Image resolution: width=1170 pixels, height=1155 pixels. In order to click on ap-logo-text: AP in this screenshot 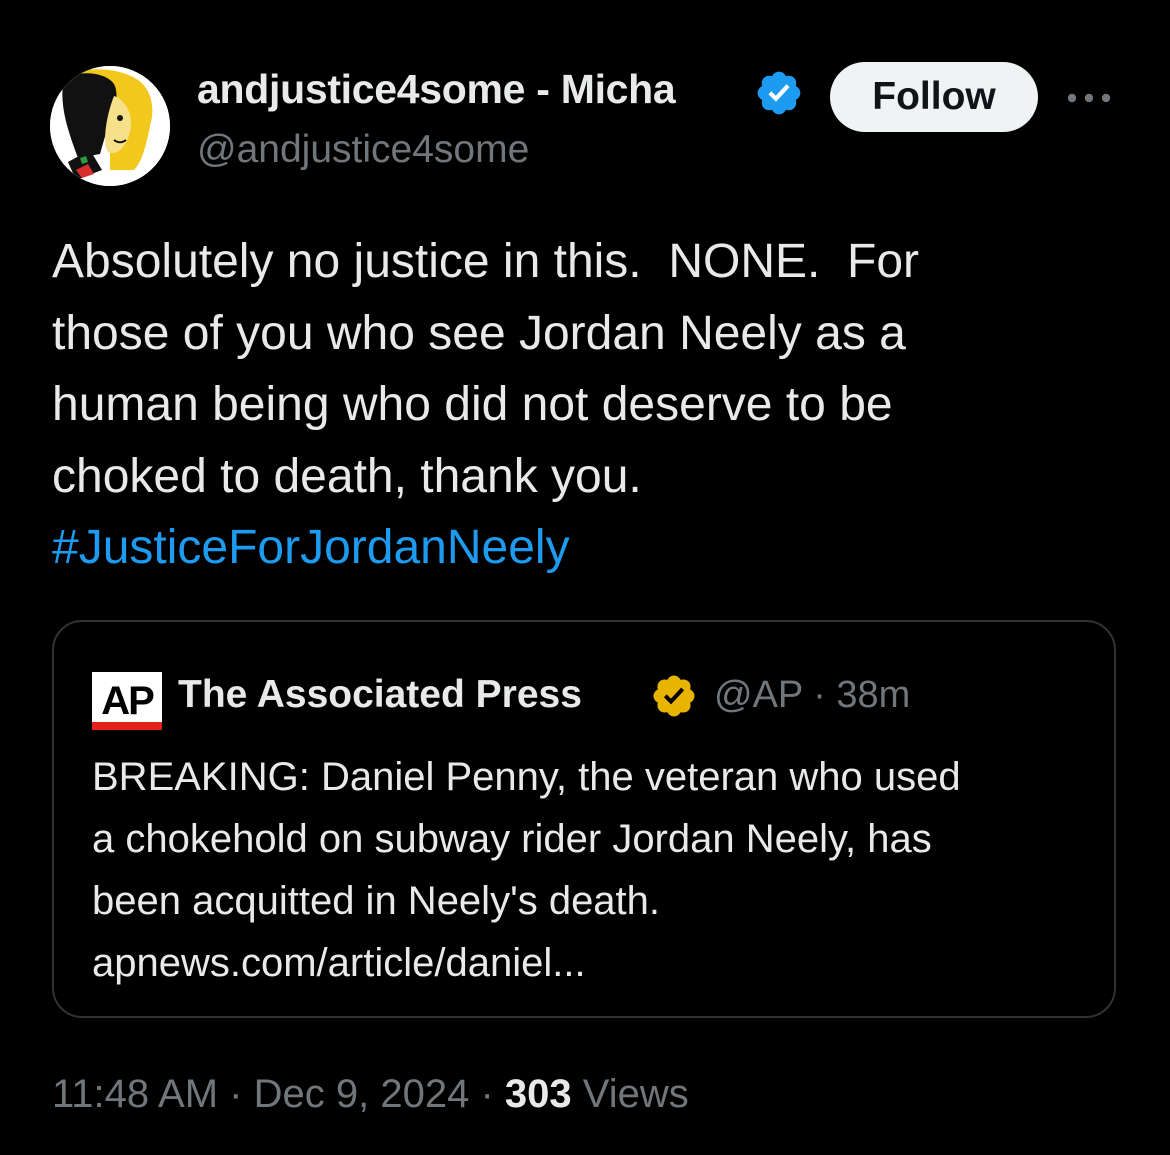, I will do `click(127, 701)`.